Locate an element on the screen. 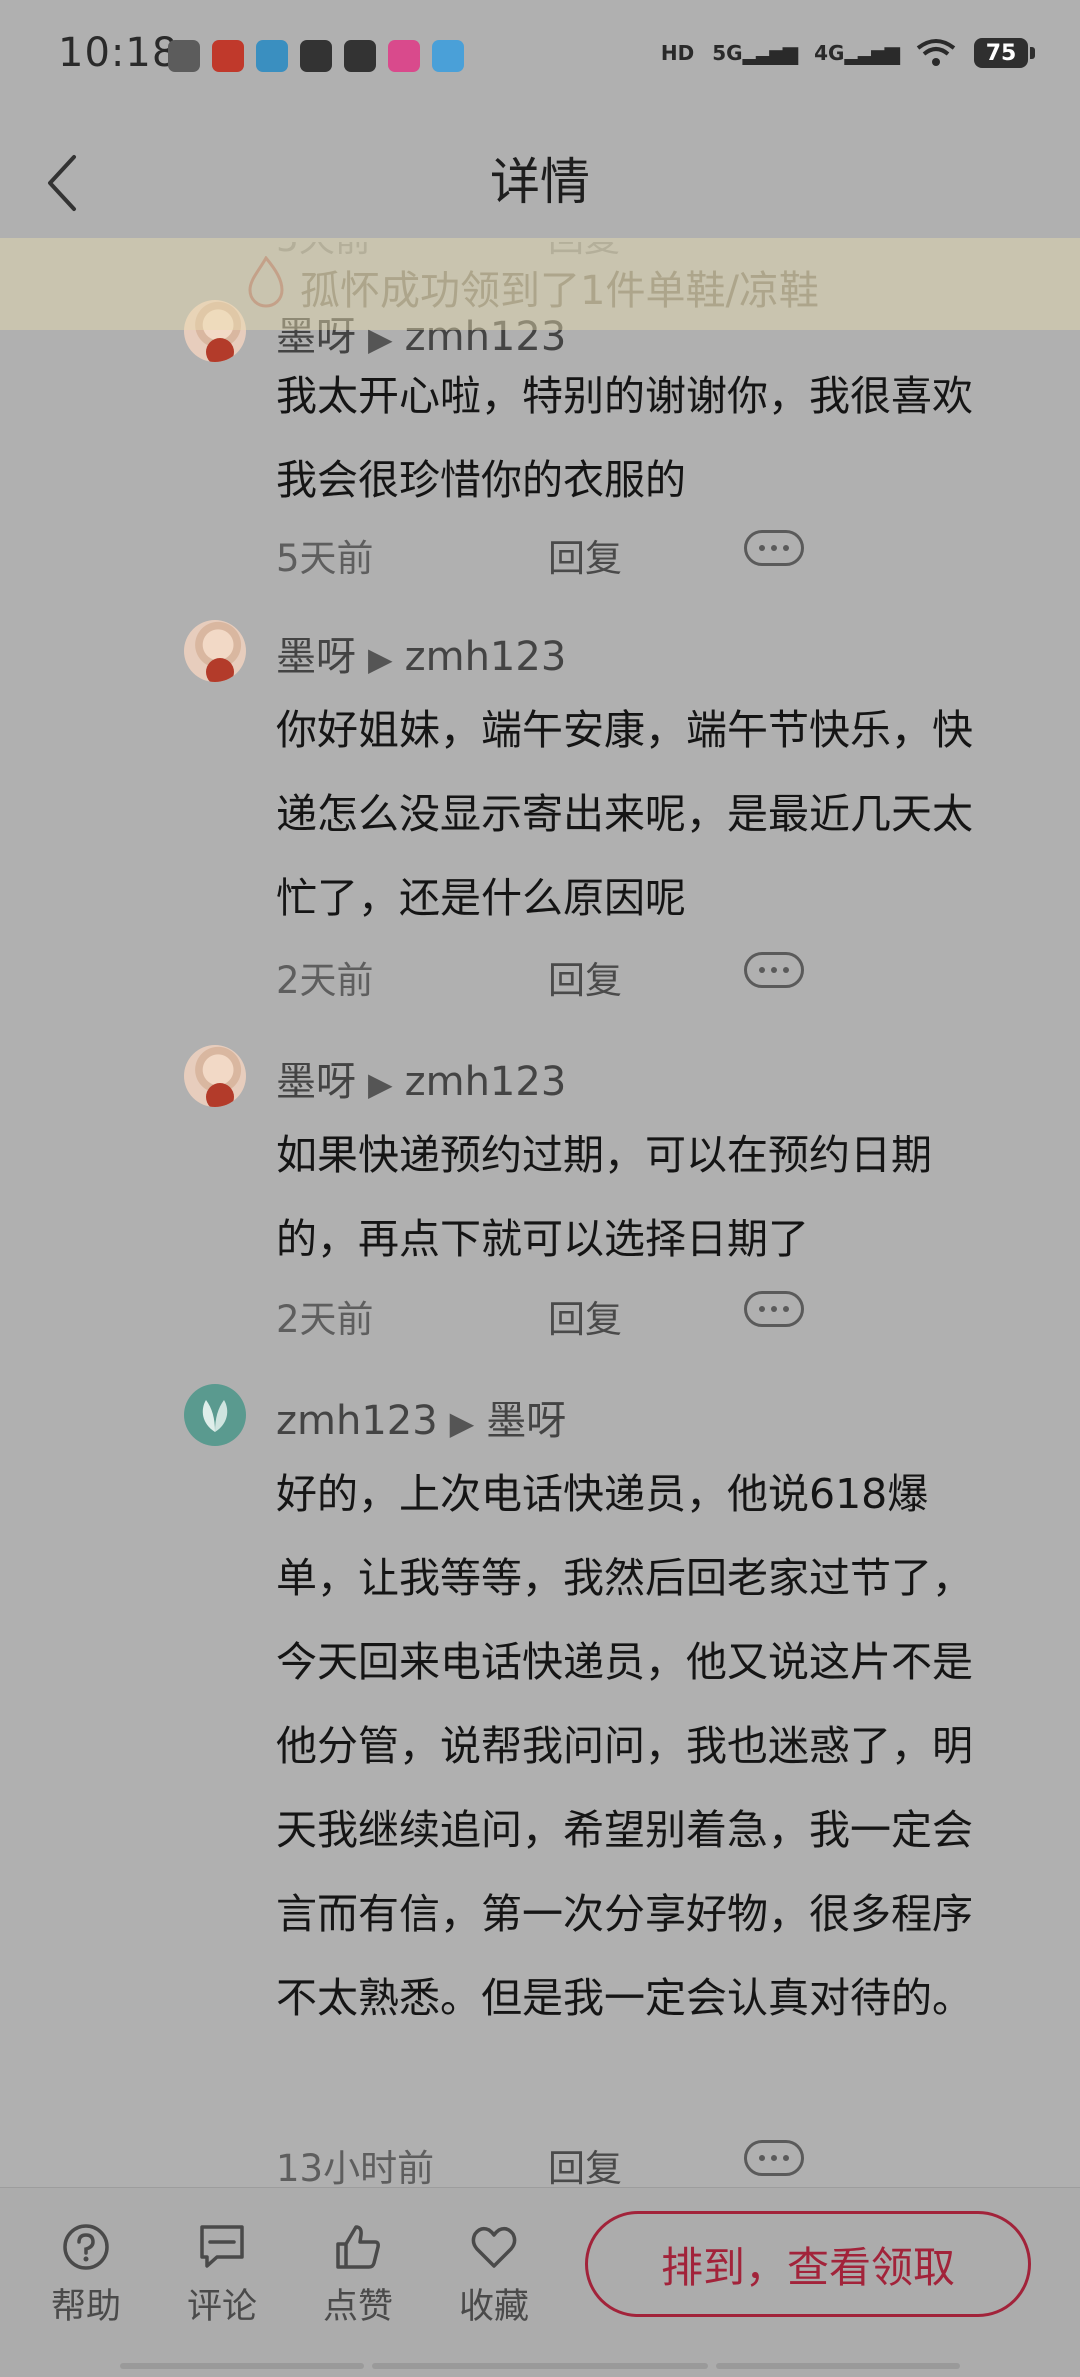 The width and height of the screenshot is (1080, 2377). top-nav: 详情 is located at coordinates (540, 180).